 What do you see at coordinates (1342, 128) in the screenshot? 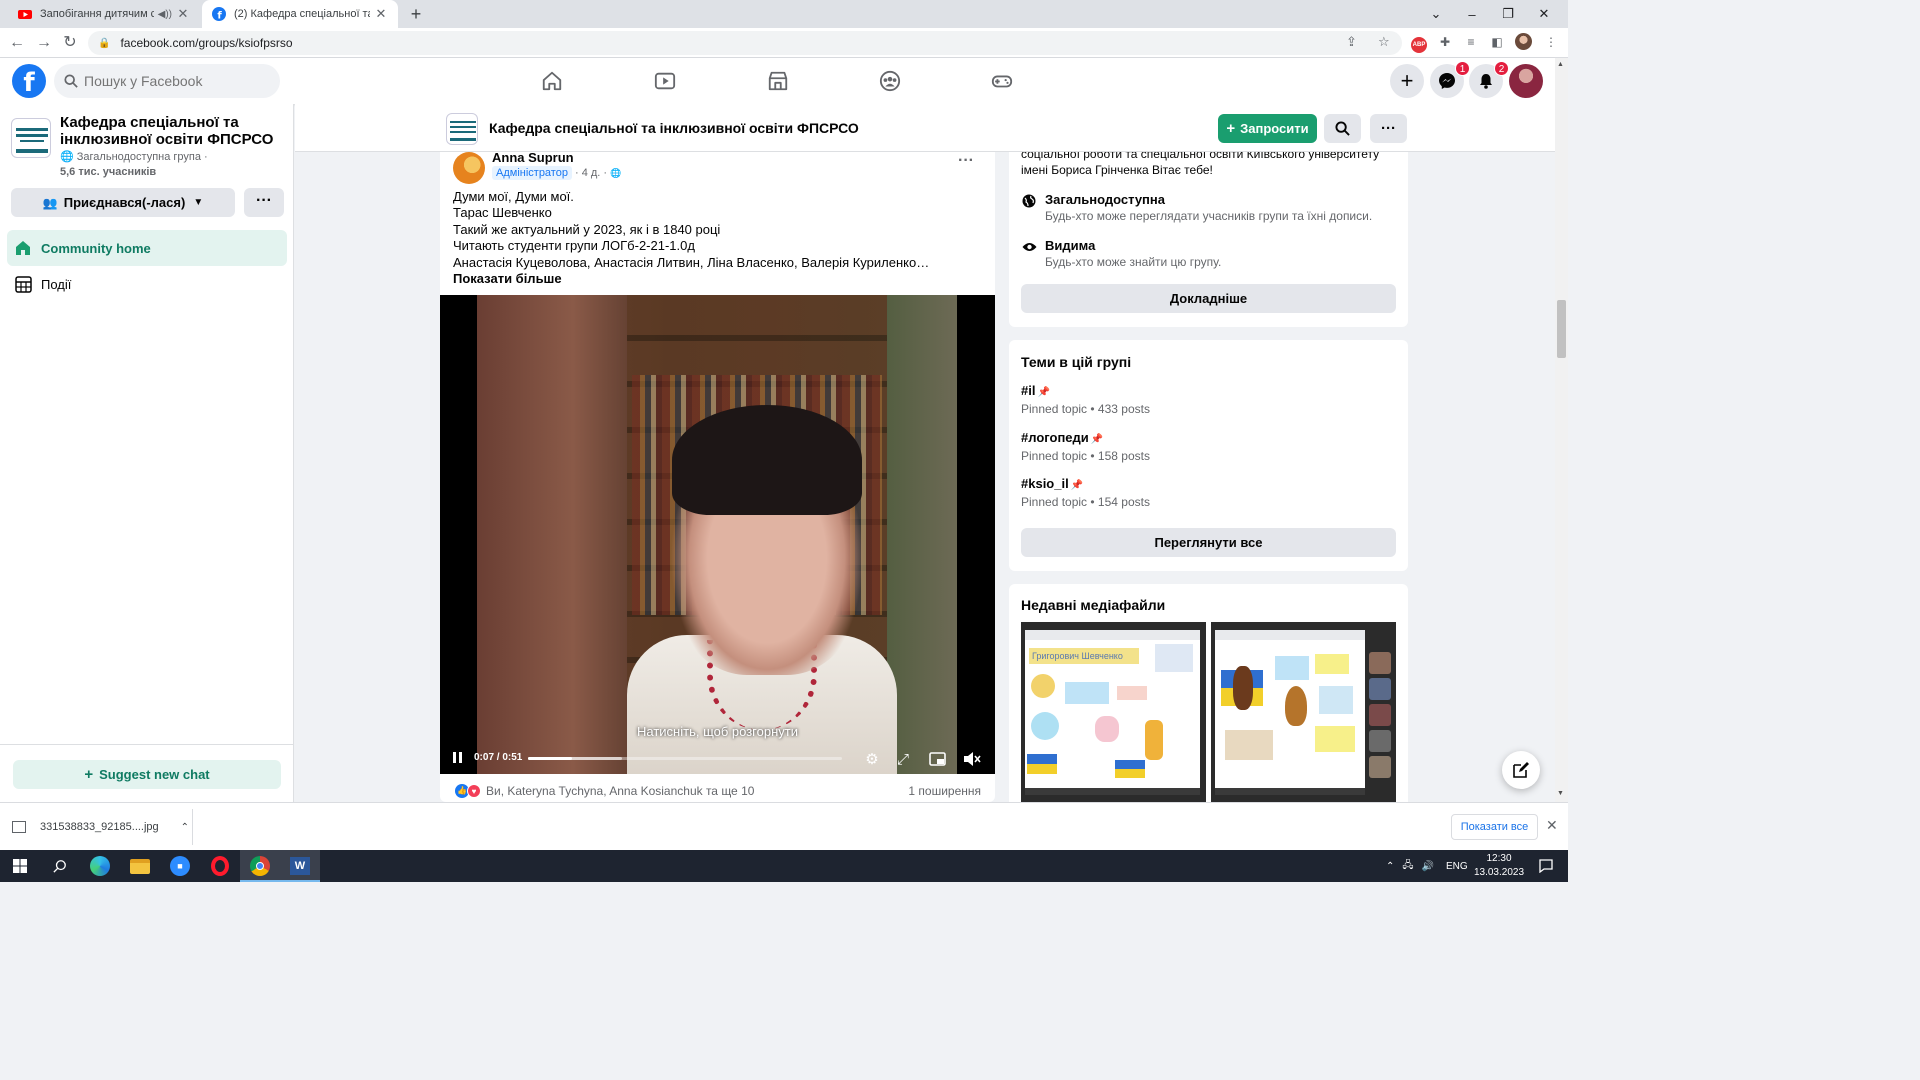
I see `group-search-button` at bounding box center [1342, 128].